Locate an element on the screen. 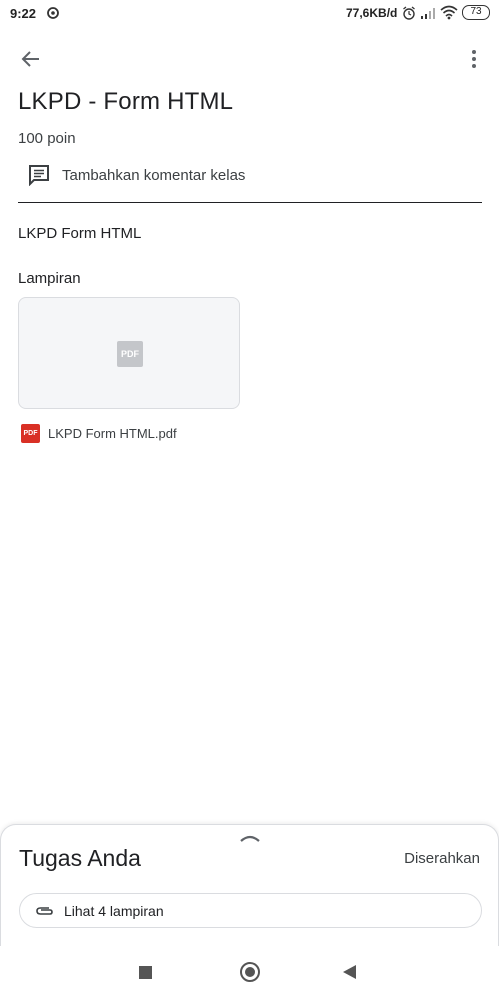  home-button is located at coordinates (250, 972).